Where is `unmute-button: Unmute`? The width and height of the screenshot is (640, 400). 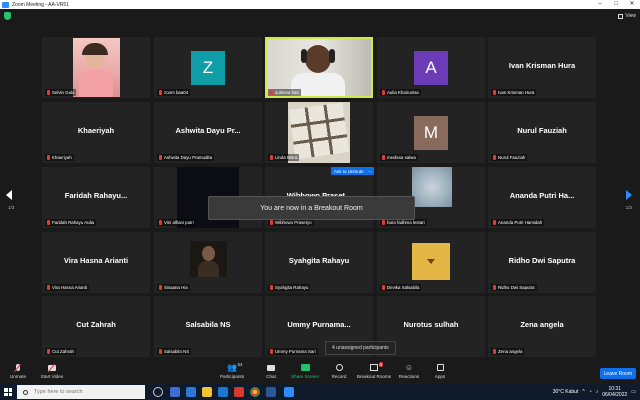 unmute-button: Unmute is located at coordinates (18, 371).